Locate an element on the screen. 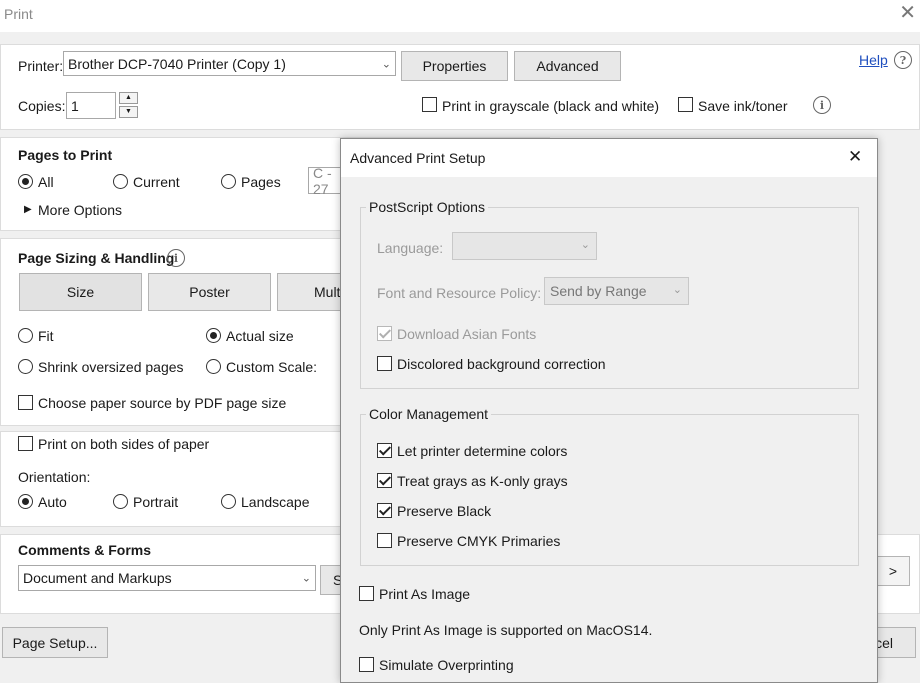 The image size is (920, 683). save-ink-checkbox is located at coordinates (685, 104).